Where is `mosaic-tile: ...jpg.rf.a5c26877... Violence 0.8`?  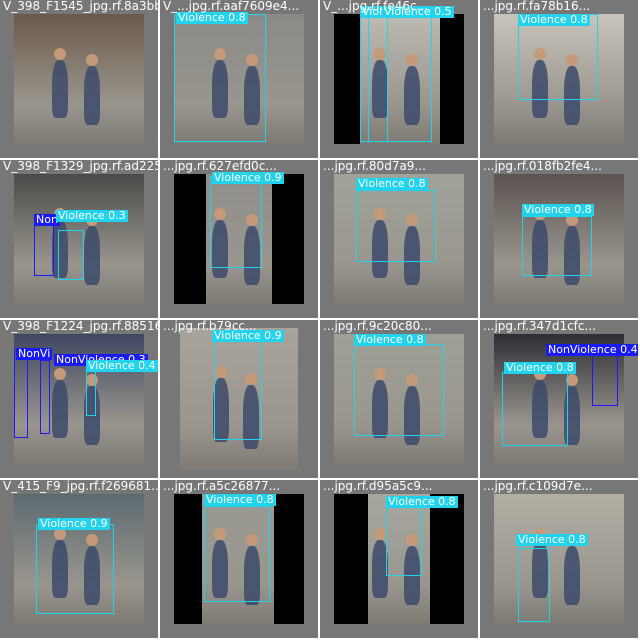
mosaic-tile: ...jpg.rf.a5c26877... Violence 0.8 is located at coordinates (239, 559).